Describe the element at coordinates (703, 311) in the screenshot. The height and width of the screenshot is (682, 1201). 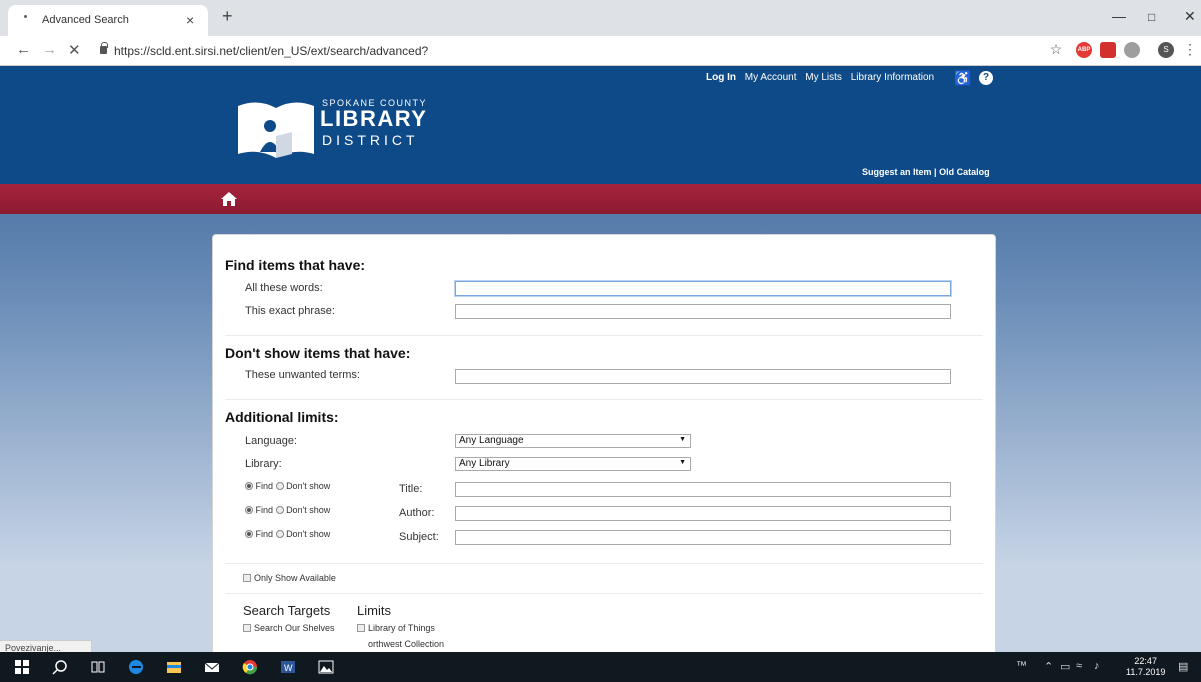
I see `exact-phrase-input` at that location.